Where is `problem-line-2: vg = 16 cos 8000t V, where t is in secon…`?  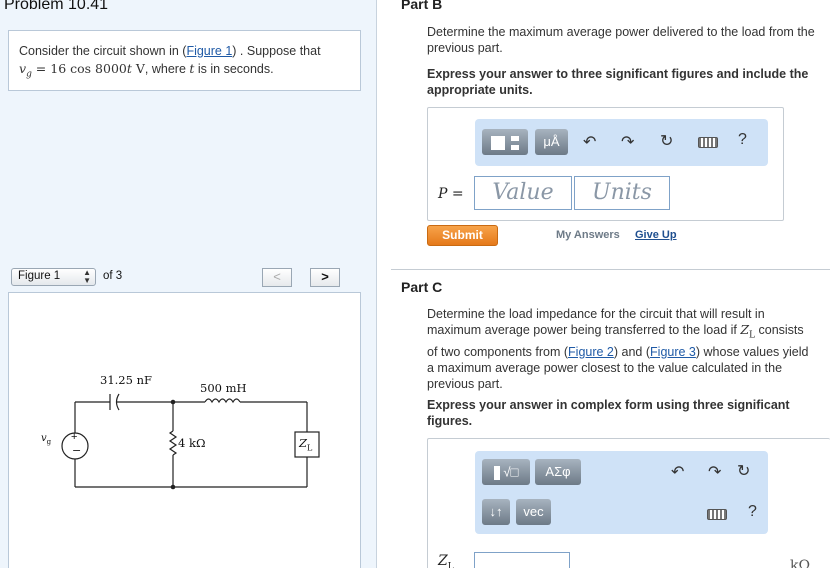 problem-line-2: vg = 16 cos 8000t V, where t is in secon… is located at coordinates (146, 70).